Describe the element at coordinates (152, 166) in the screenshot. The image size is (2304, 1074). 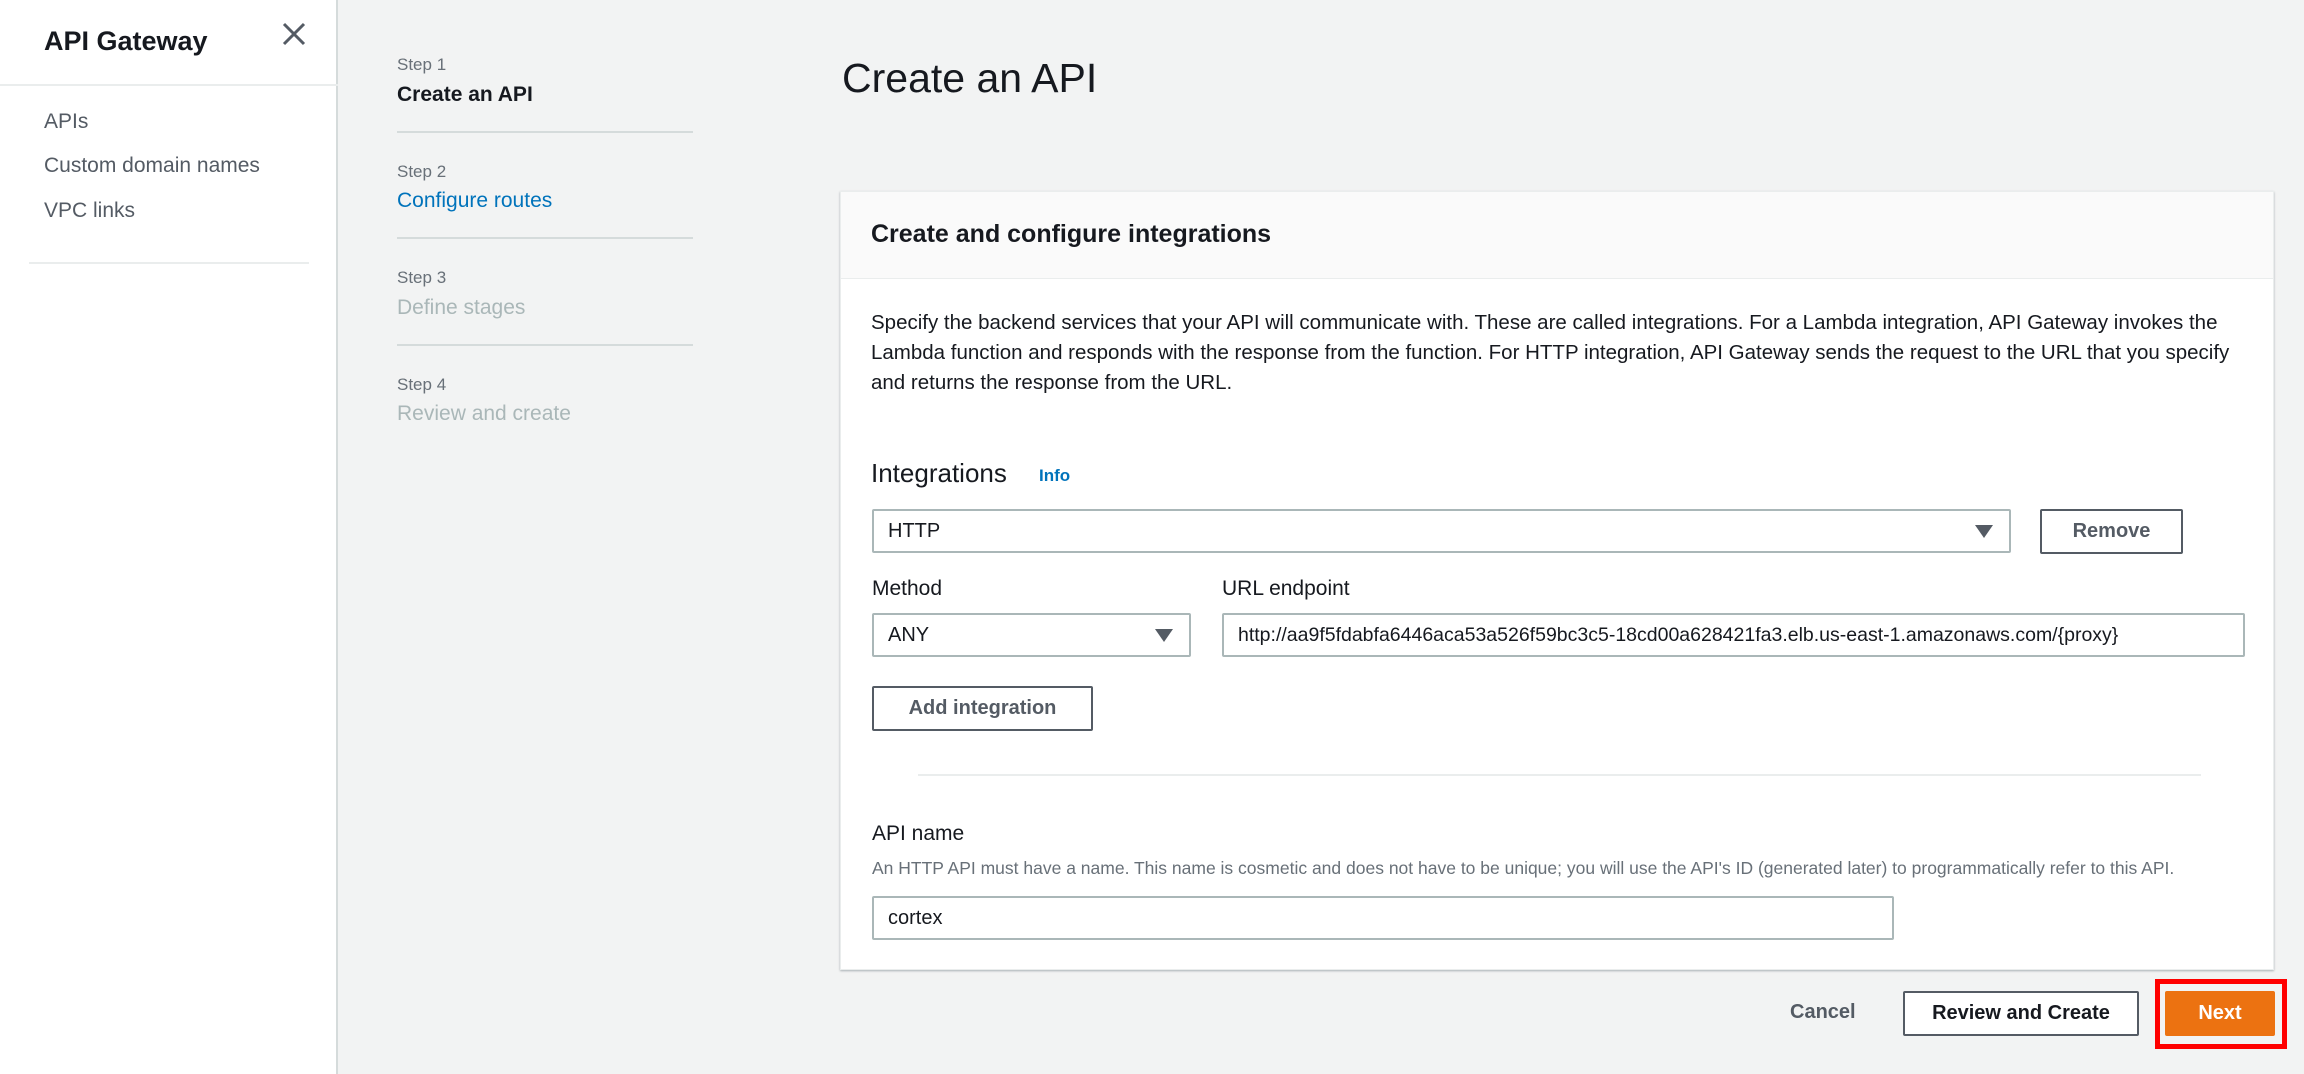
I see `sidebar-item-custom-domain-names: Custom domain names` at that location.